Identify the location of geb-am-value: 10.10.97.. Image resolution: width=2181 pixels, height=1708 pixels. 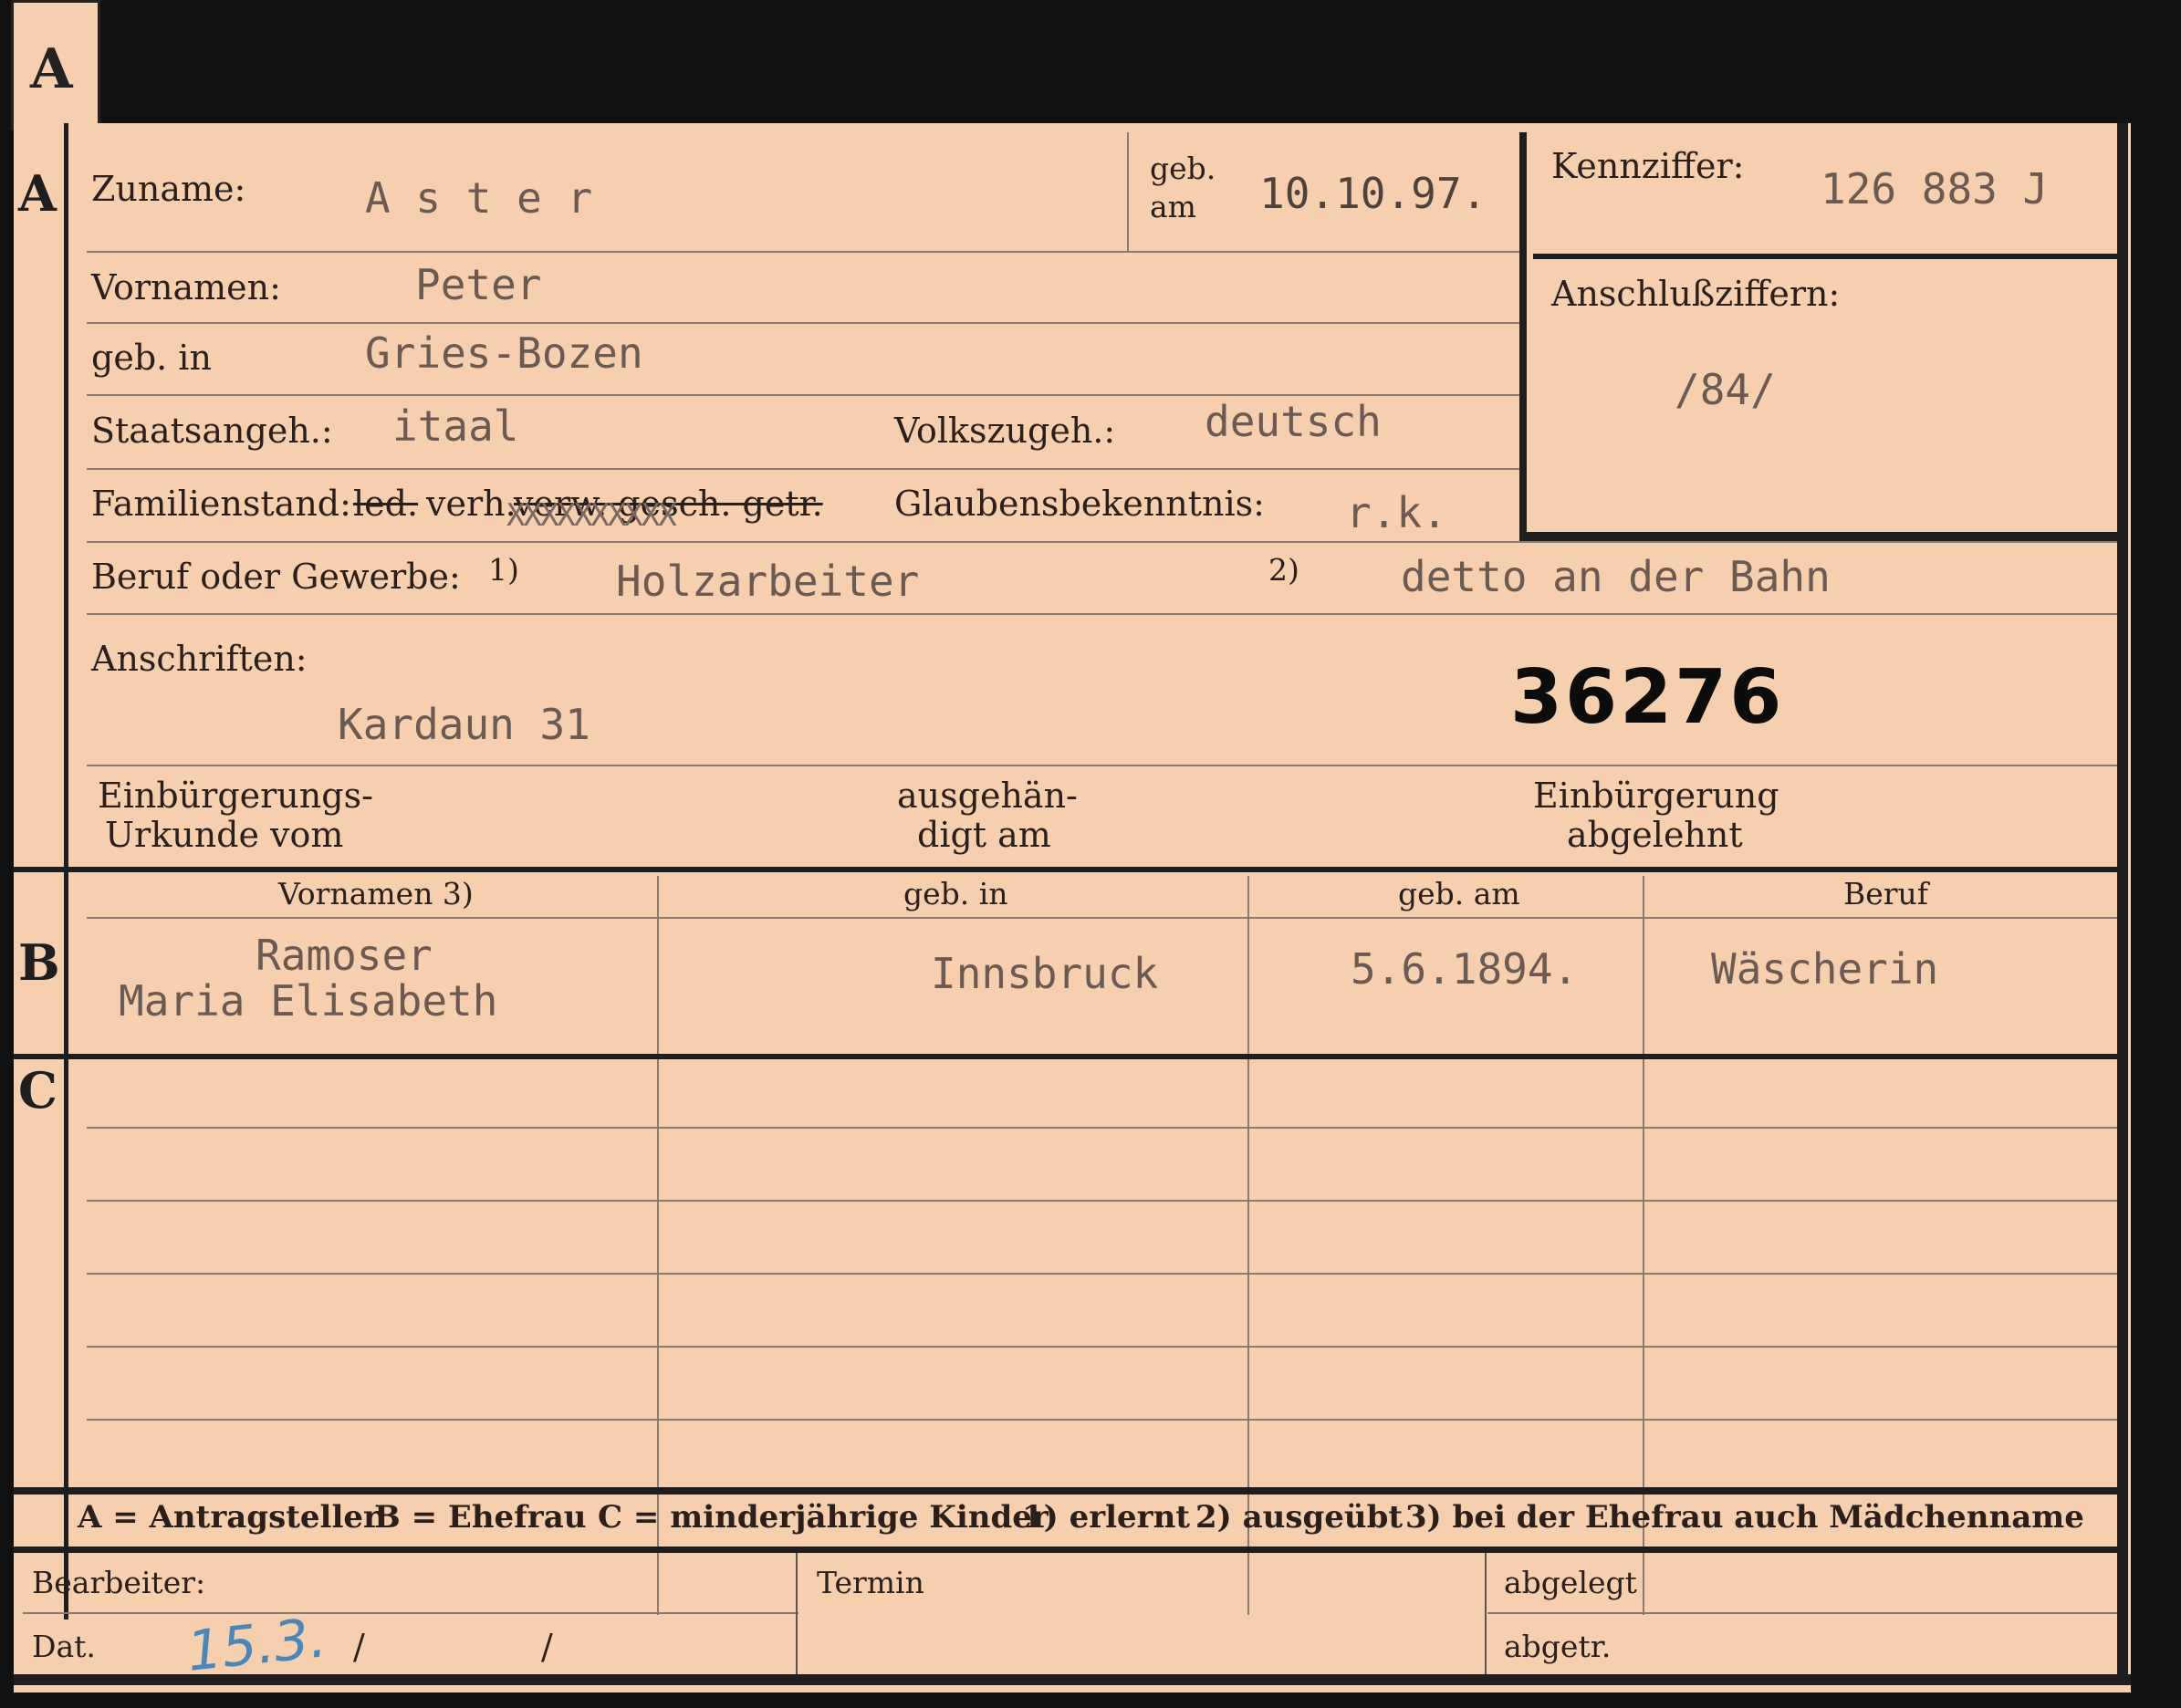
(1373, 194).